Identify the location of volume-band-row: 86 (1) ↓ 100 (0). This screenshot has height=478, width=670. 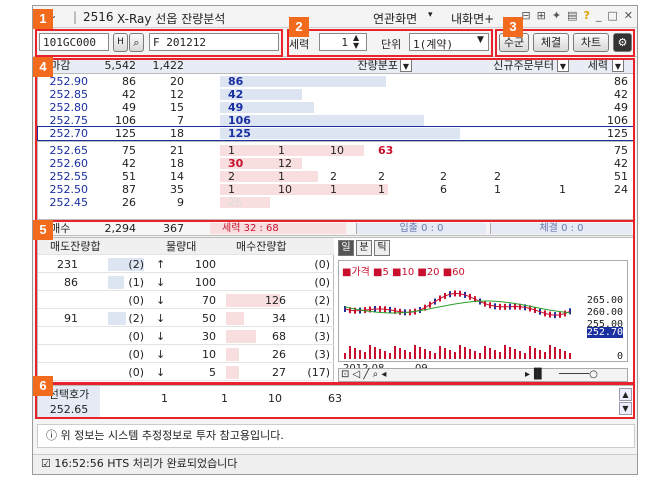
(186, 282).